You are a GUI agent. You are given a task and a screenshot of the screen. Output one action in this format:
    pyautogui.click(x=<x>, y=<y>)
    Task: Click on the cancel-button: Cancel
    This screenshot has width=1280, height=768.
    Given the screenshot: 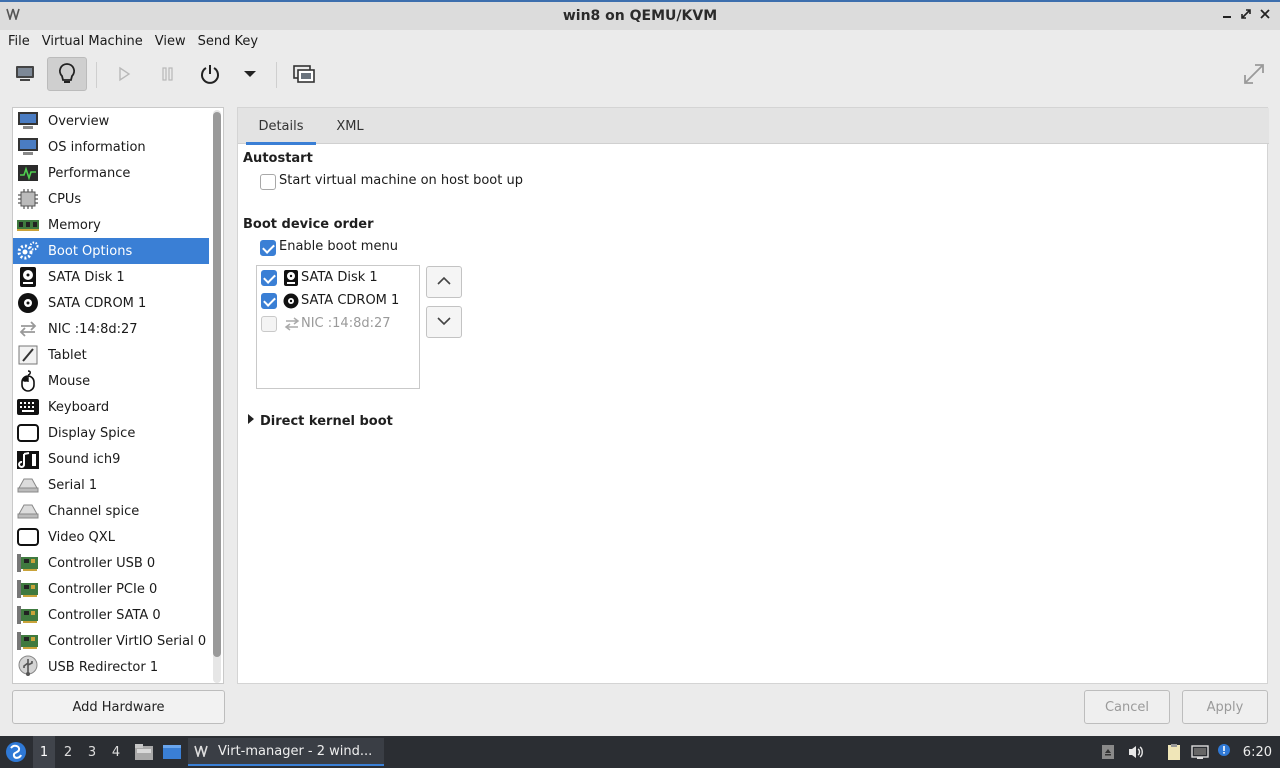 What is the action you would take?
    pyautogui.click(x=1127, y=707)
    